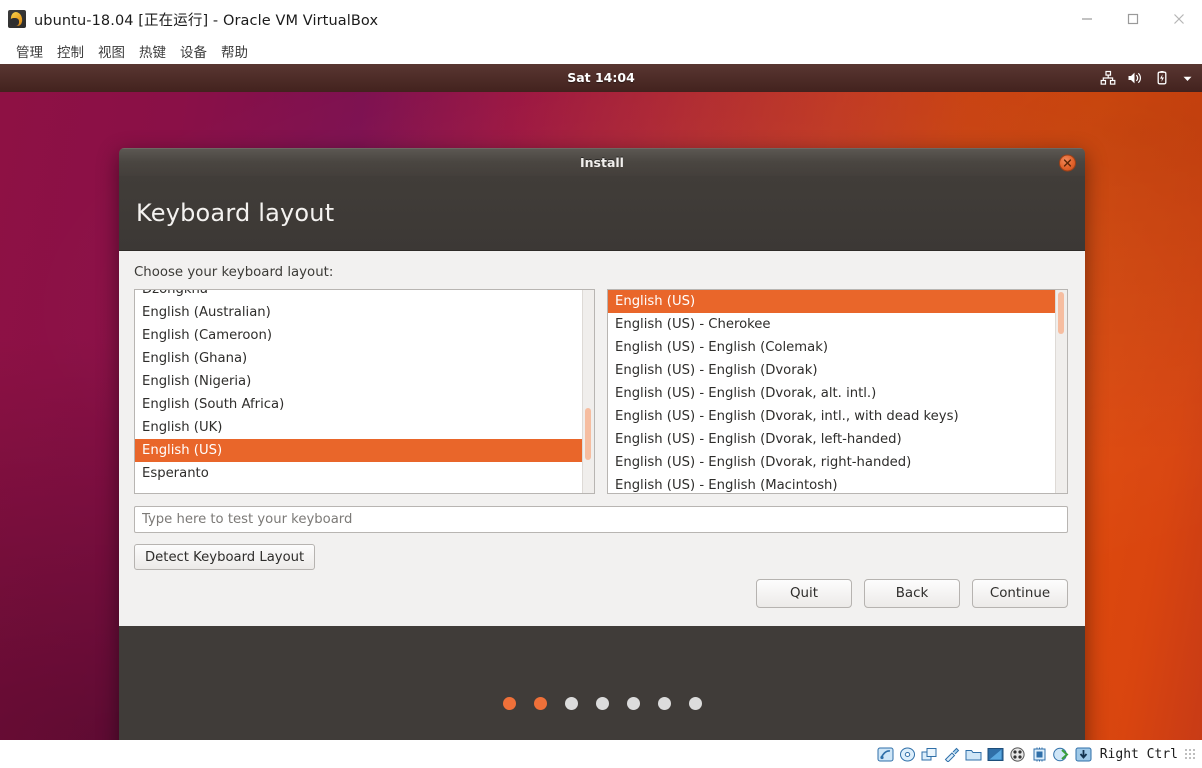  I want to click on window-controls, so click(1133, 19).